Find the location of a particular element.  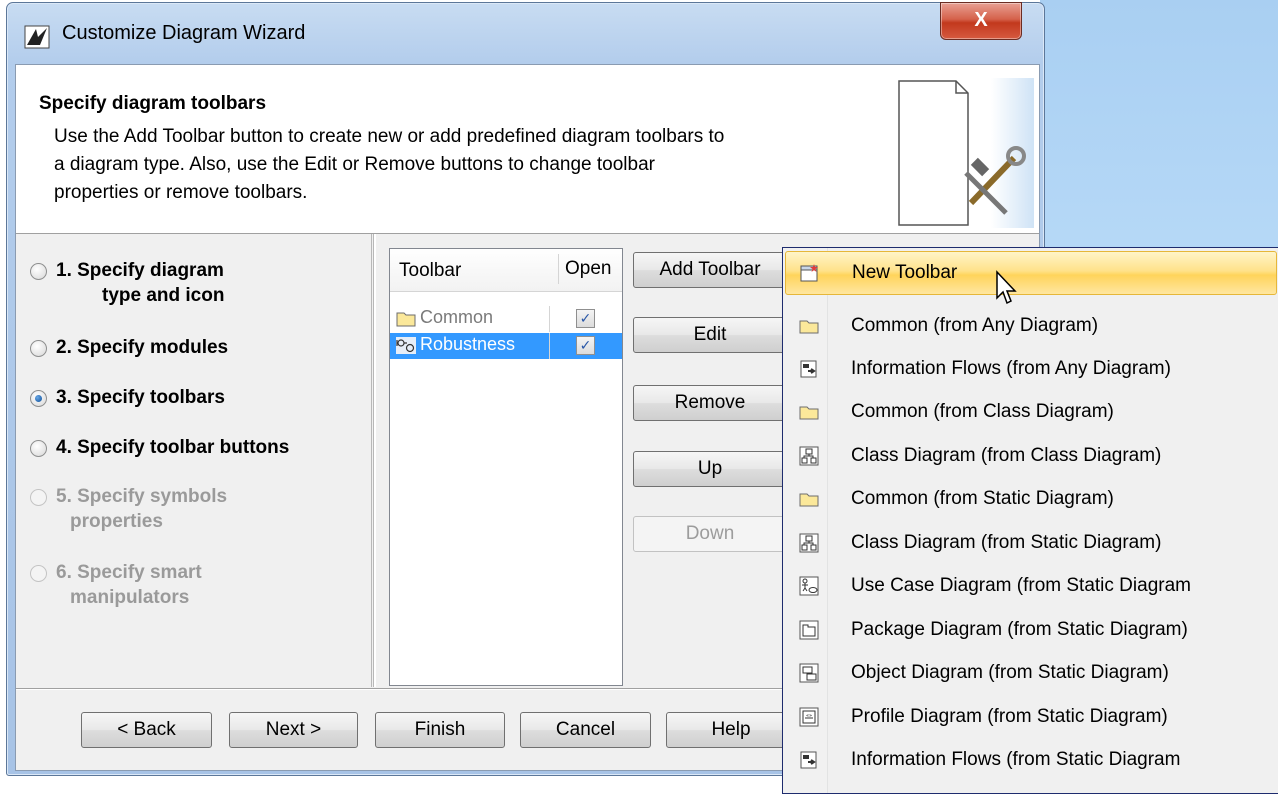

step-label-cont: manipulators is located at coordinates (130, 597).